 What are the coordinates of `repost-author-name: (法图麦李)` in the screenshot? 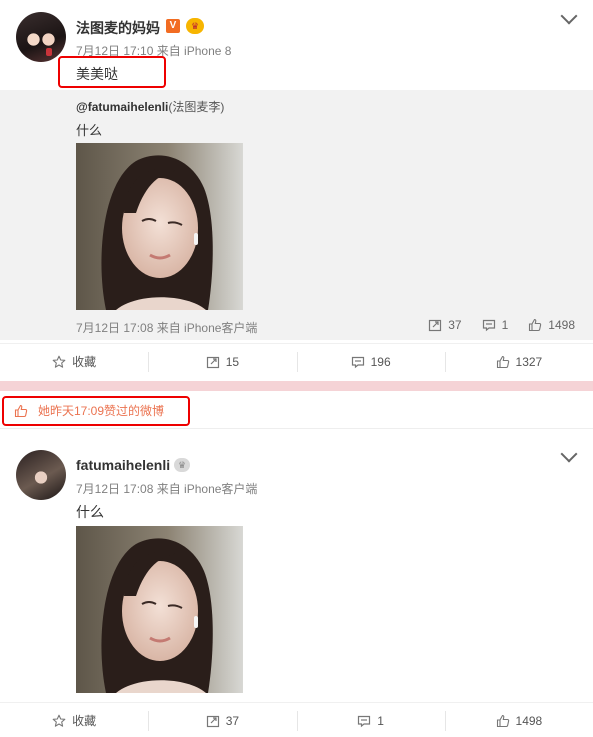 It's located at (196, 107).